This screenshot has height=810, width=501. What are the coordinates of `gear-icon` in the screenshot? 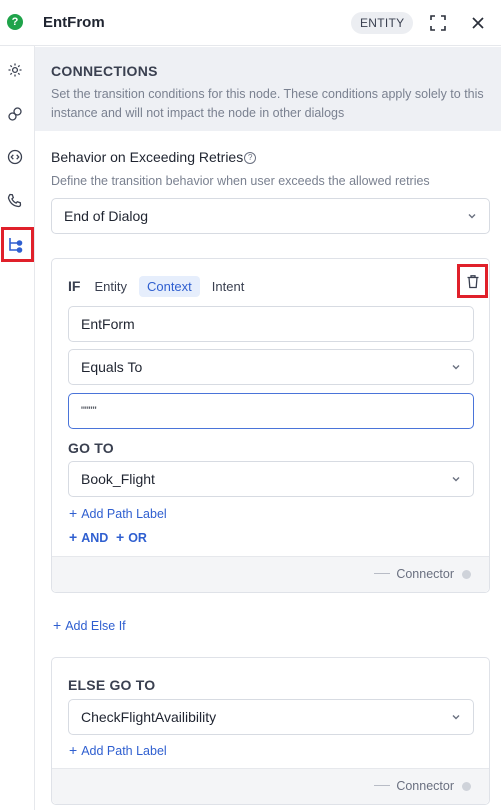 It's located at (15, 70).